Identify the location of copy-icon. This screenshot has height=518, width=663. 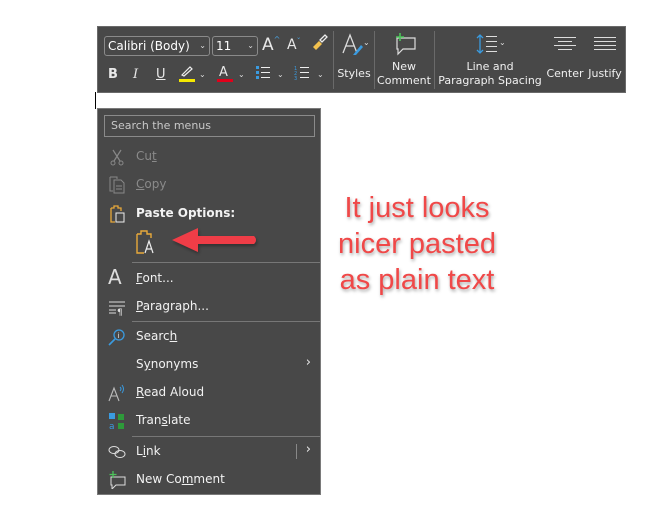
(117, 185).